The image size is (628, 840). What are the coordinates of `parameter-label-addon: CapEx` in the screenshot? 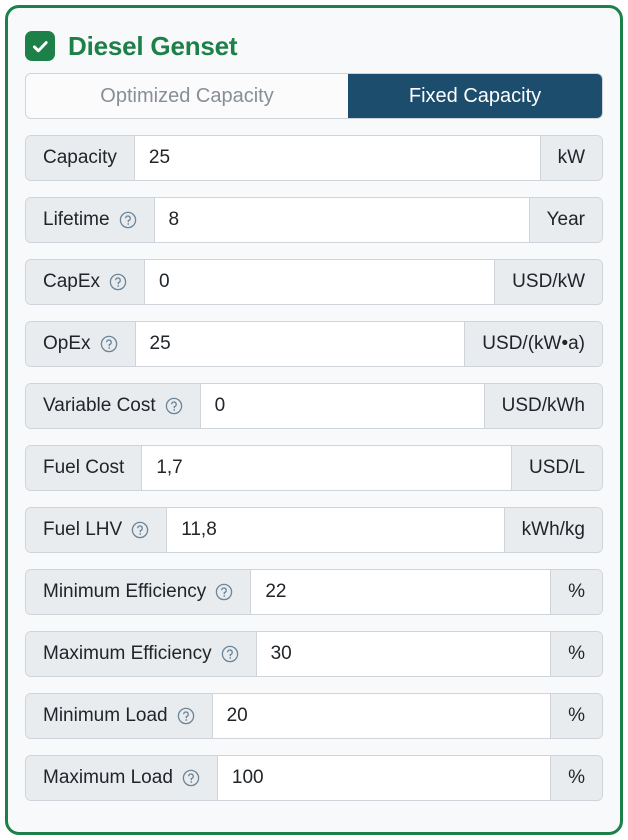 It's located at (86, 282).